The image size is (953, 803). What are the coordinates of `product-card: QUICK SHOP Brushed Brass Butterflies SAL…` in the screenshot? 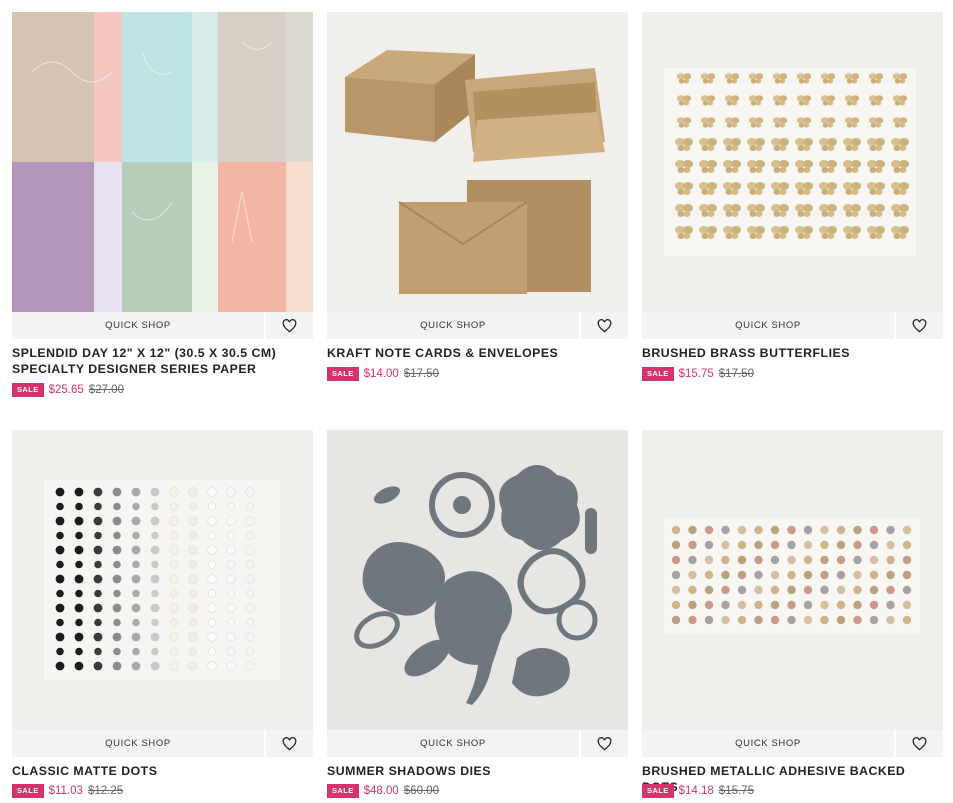 It's located at (792, 197).